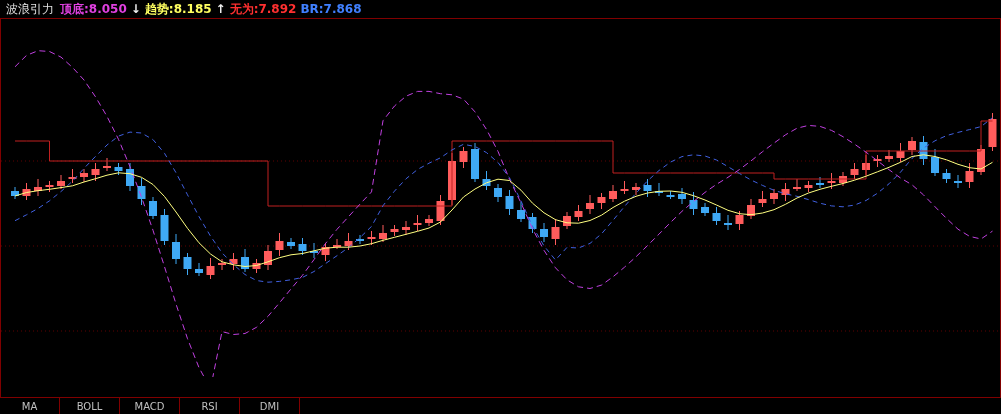 This screenshot has height=414, width=1001. Describe the element at coordinates (263, 9) in the screenshot. I see `indicator-reading: 无为:7.892` at that location.